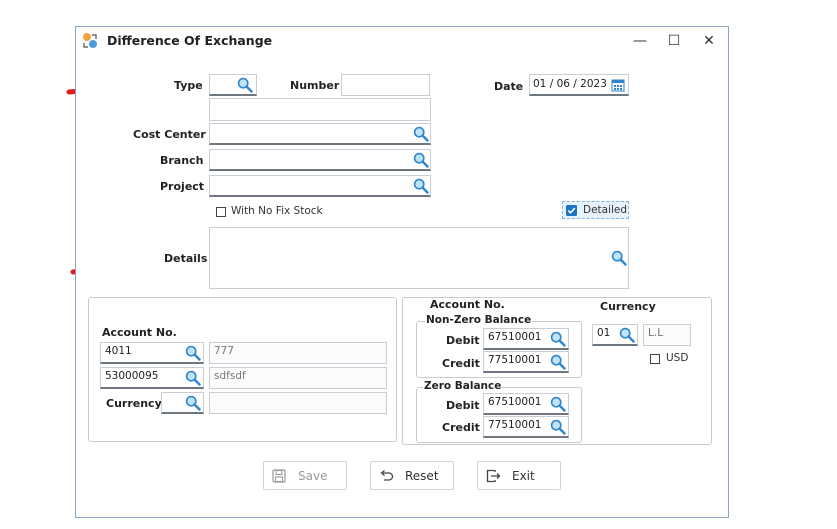  What do you see at coordinates (493, 476) in the screenshot?
I see `exit-icon` at bounding box center [493, 476].